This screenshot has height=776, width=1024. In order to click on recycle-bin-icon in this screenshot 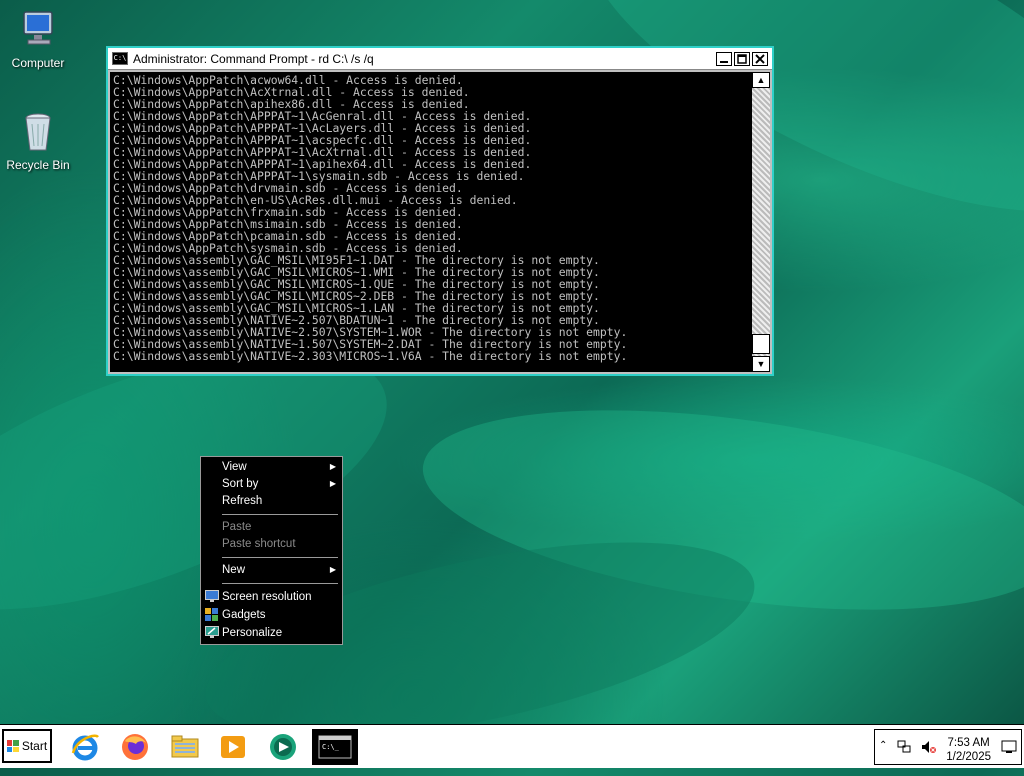, I will do `click(38, 132)`.